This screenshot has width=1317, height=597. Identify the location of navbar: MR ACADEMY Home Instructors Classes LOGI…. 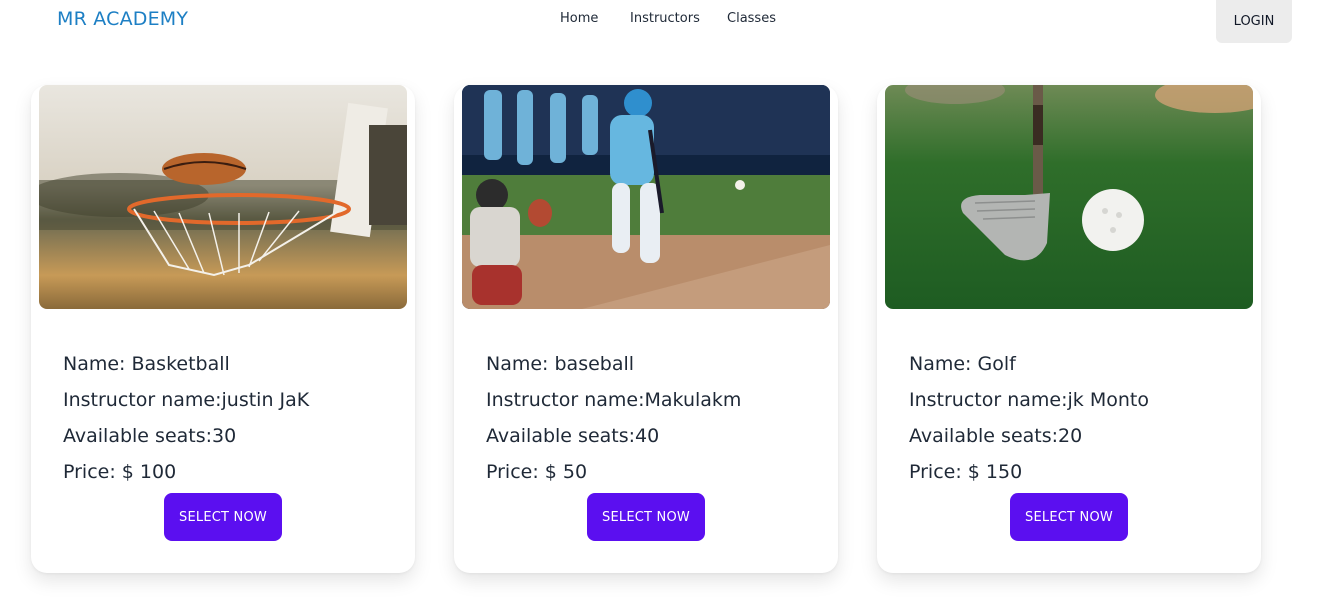
(658, 22).